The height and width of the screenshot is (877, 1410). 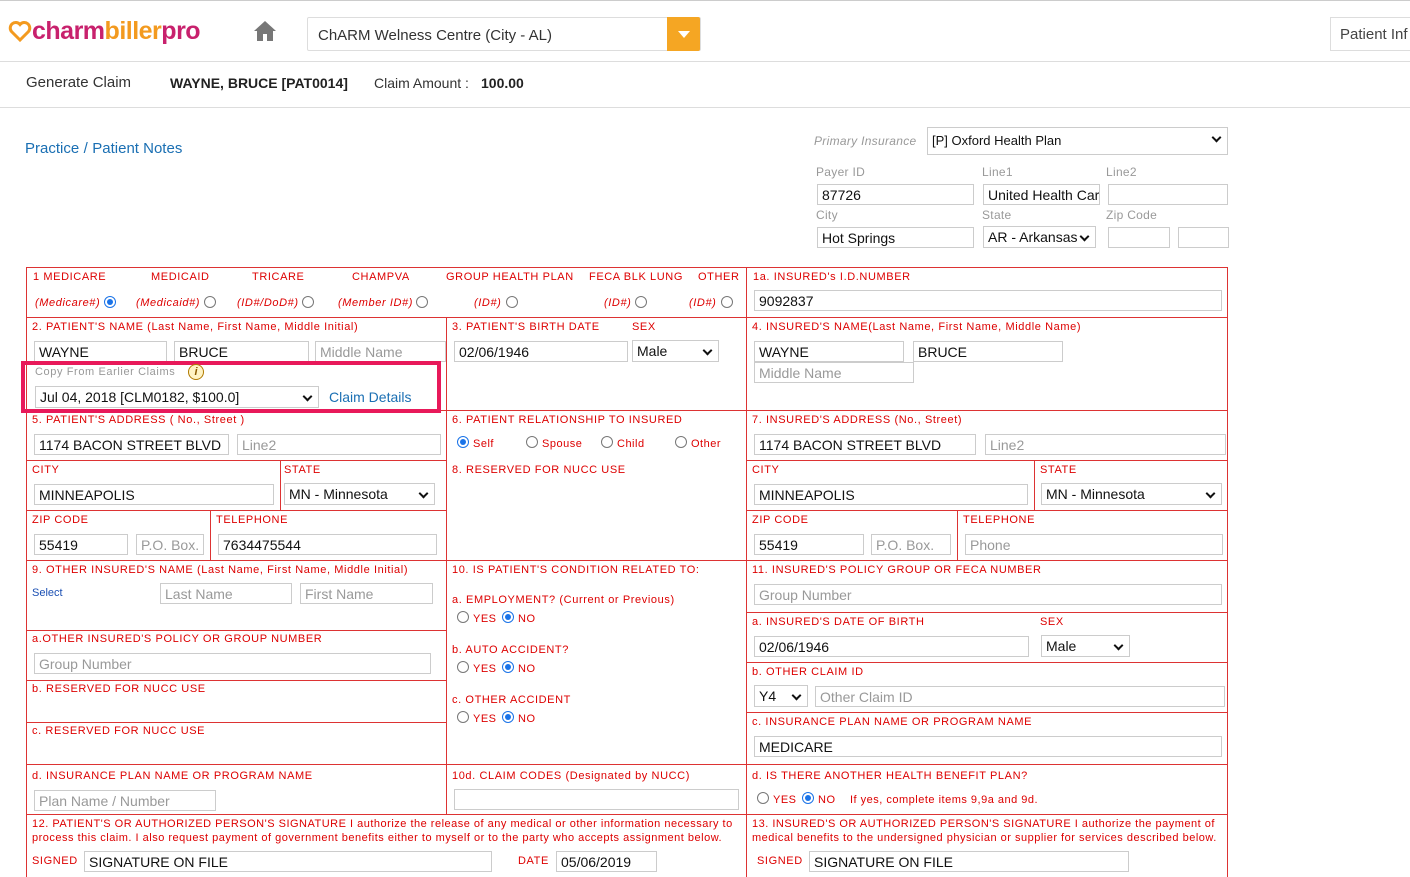 I want to click on patient-notes-link: Patient Notes, so click(x=137, y=148).